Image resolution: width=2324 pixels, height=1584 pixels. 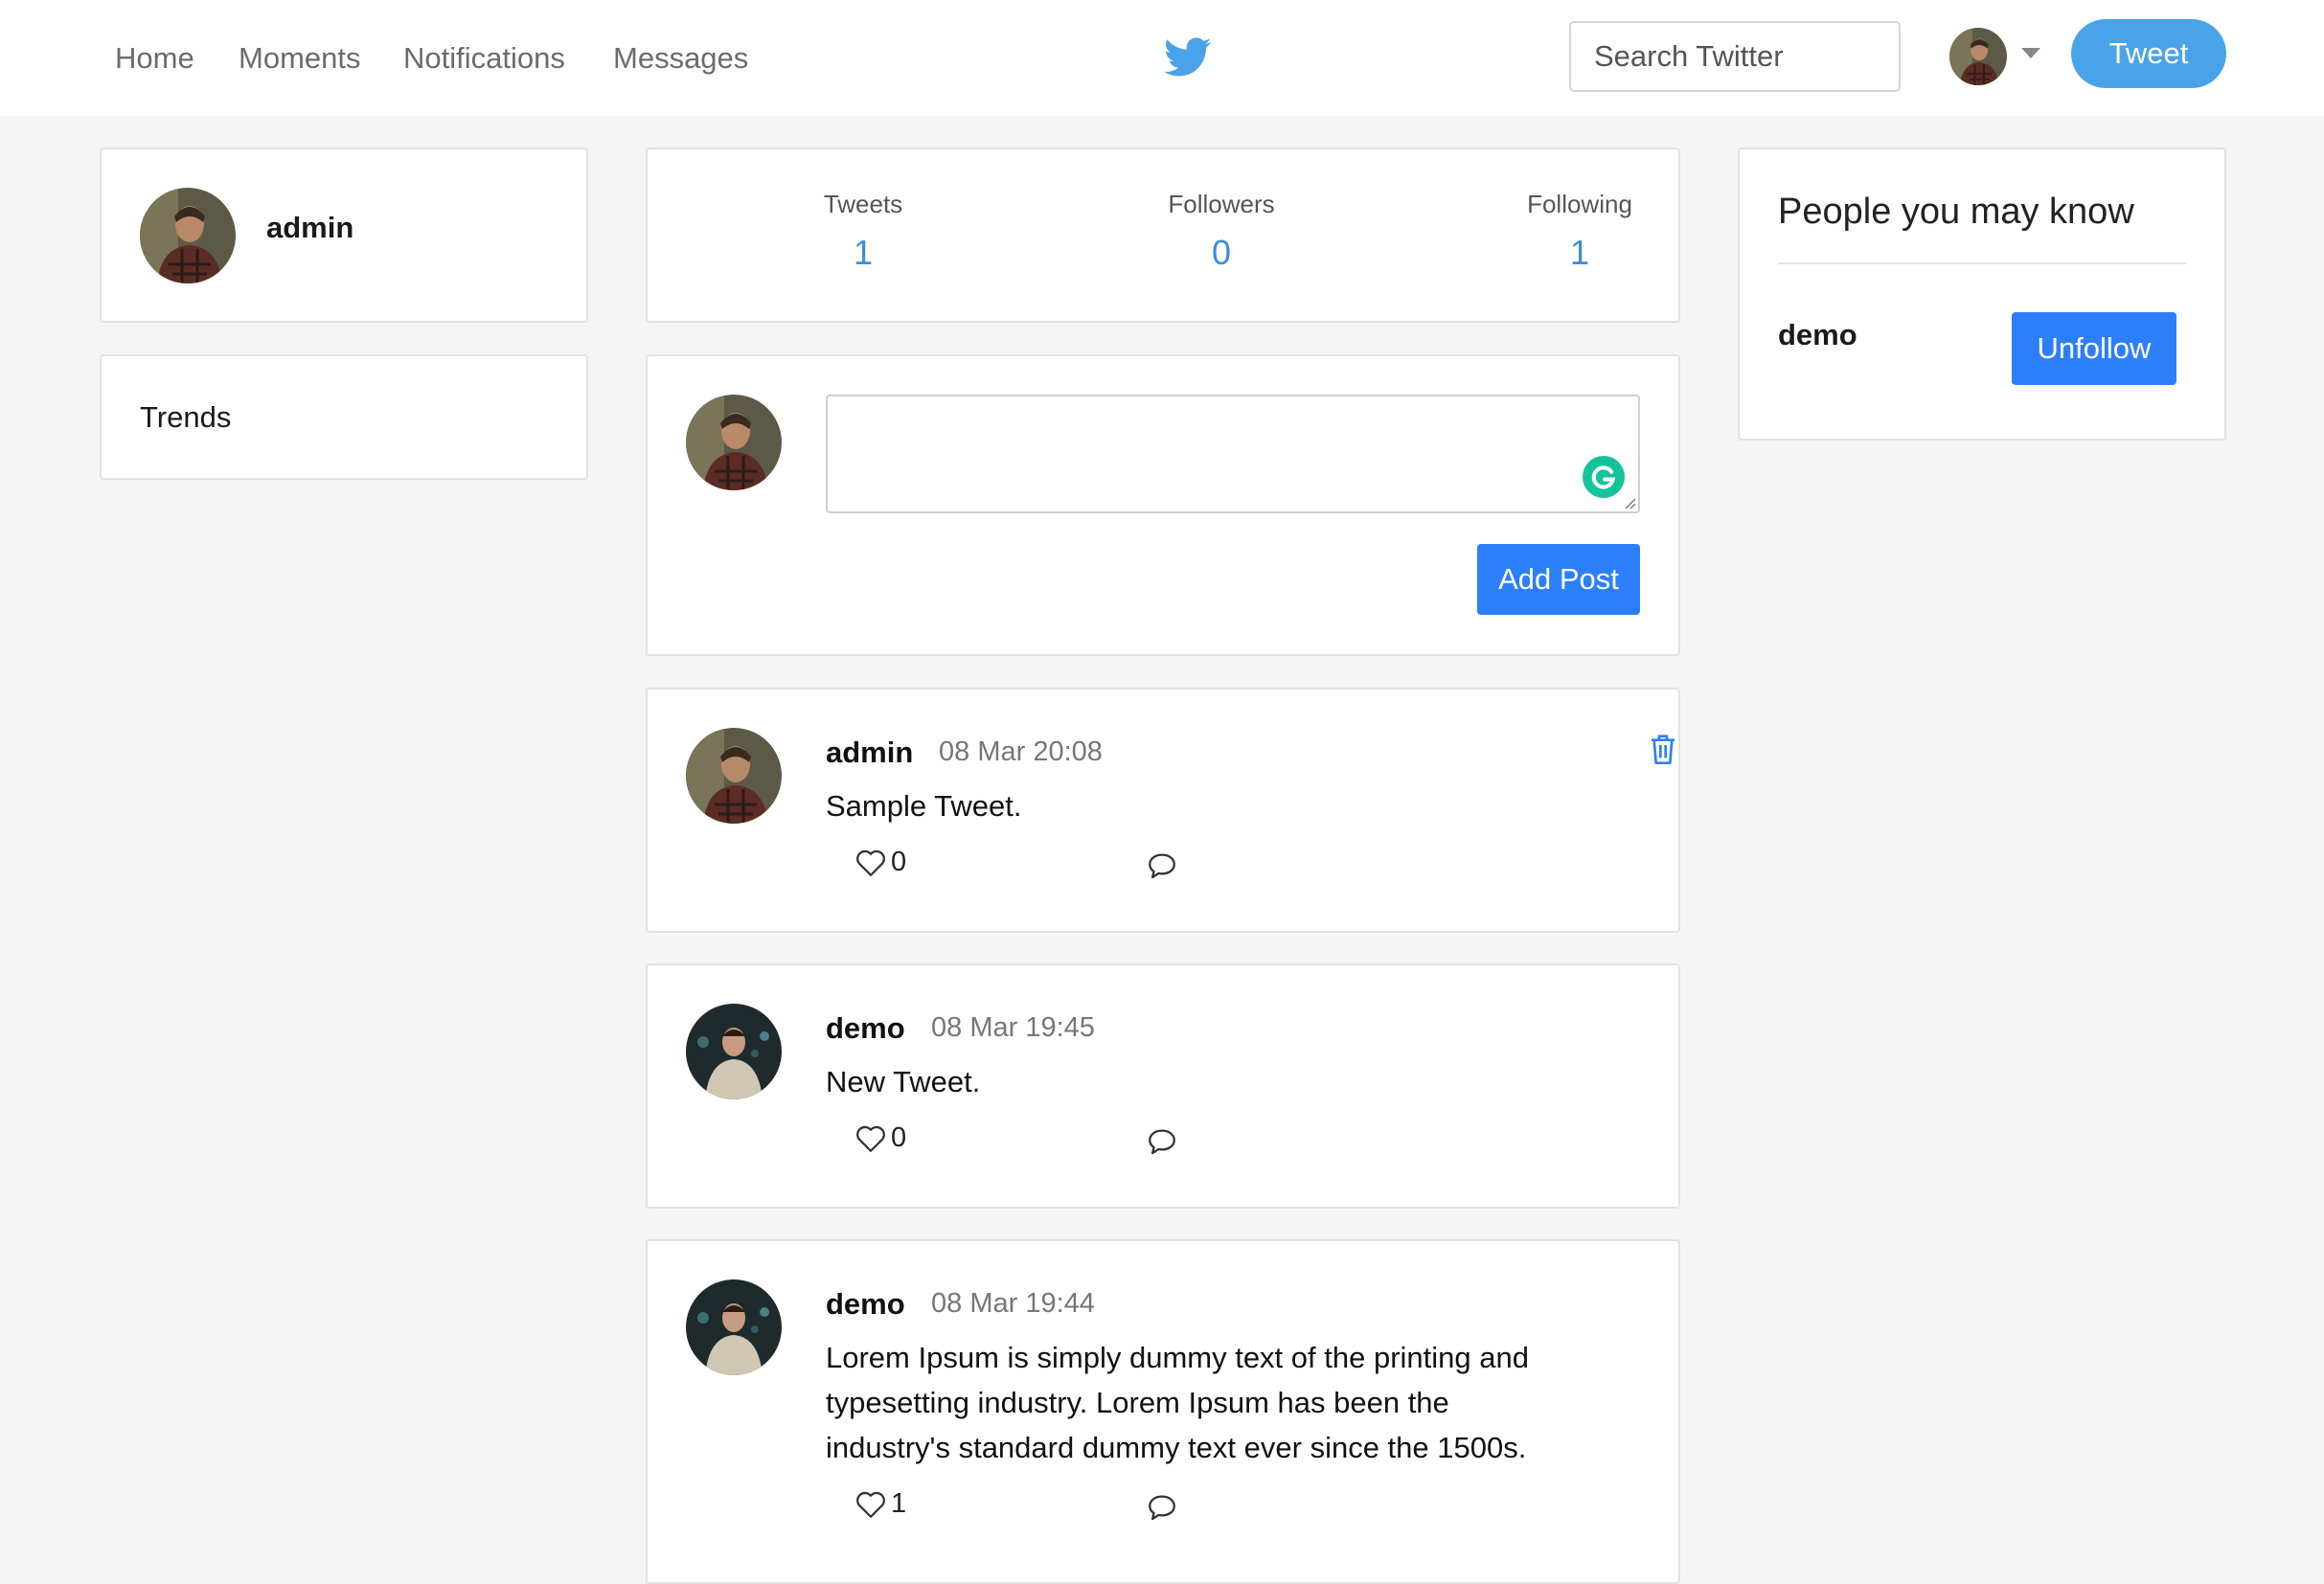 What do you see at coordinates (680, 58) in the screenshot?
I see `nav-messages-link: Messages` at bounding box center [680, 58].